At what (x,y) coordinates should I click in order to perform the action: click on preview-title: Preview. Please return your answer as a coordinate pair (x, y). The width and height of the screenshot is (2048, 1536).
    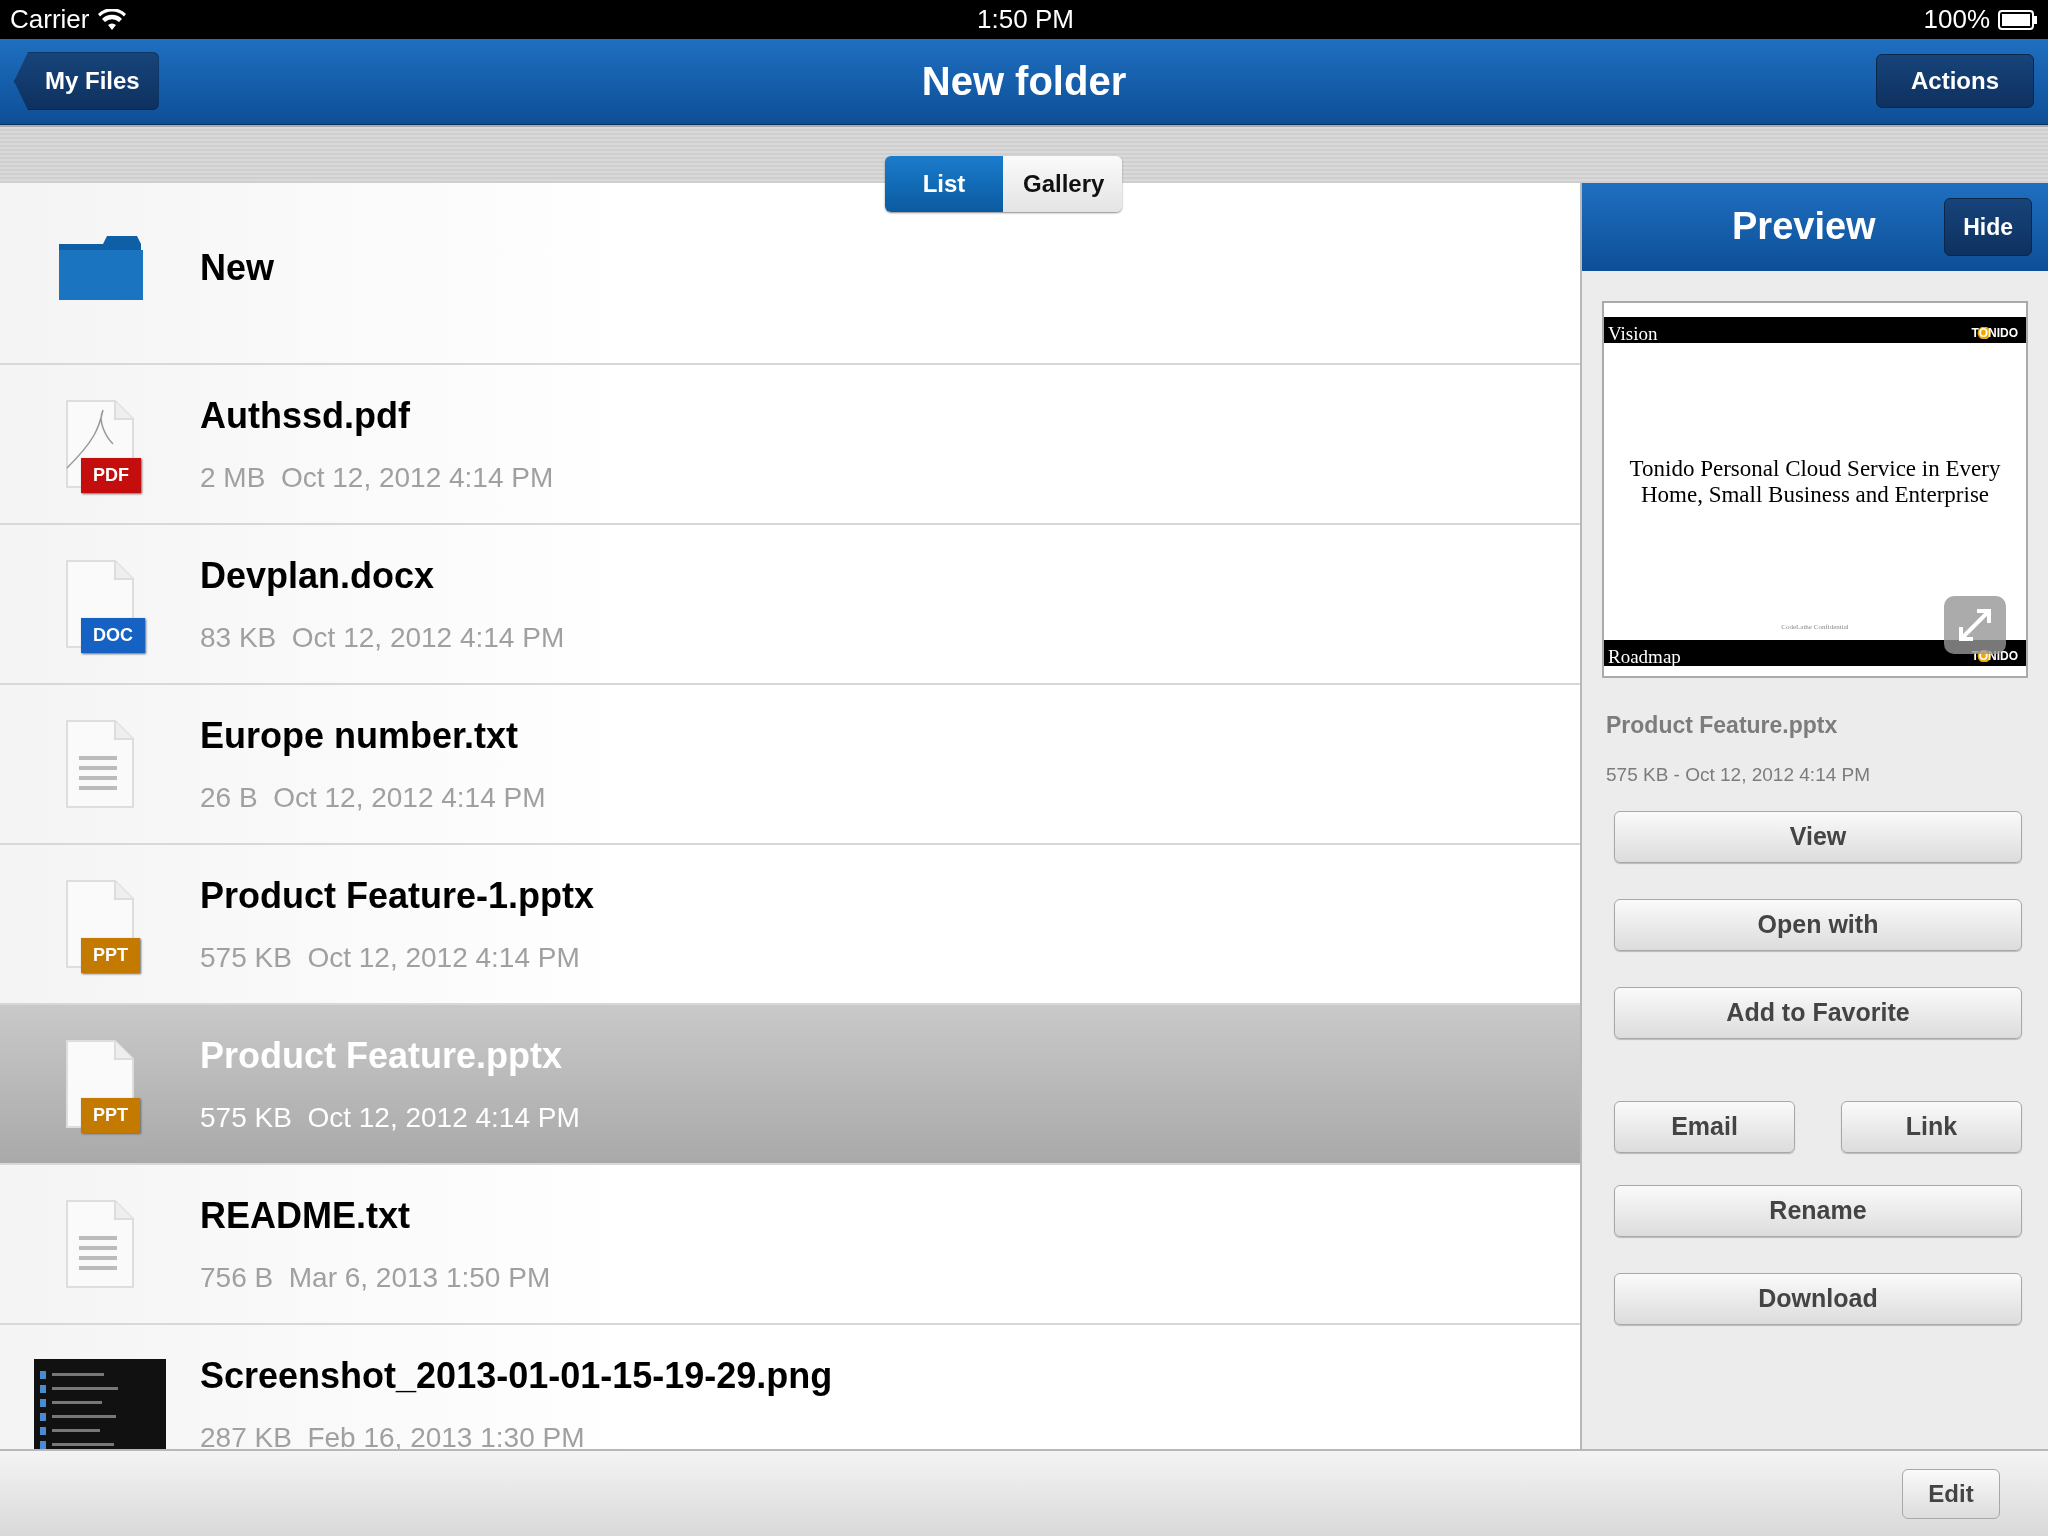
    Looking at the image, I should click on (1804, 227).